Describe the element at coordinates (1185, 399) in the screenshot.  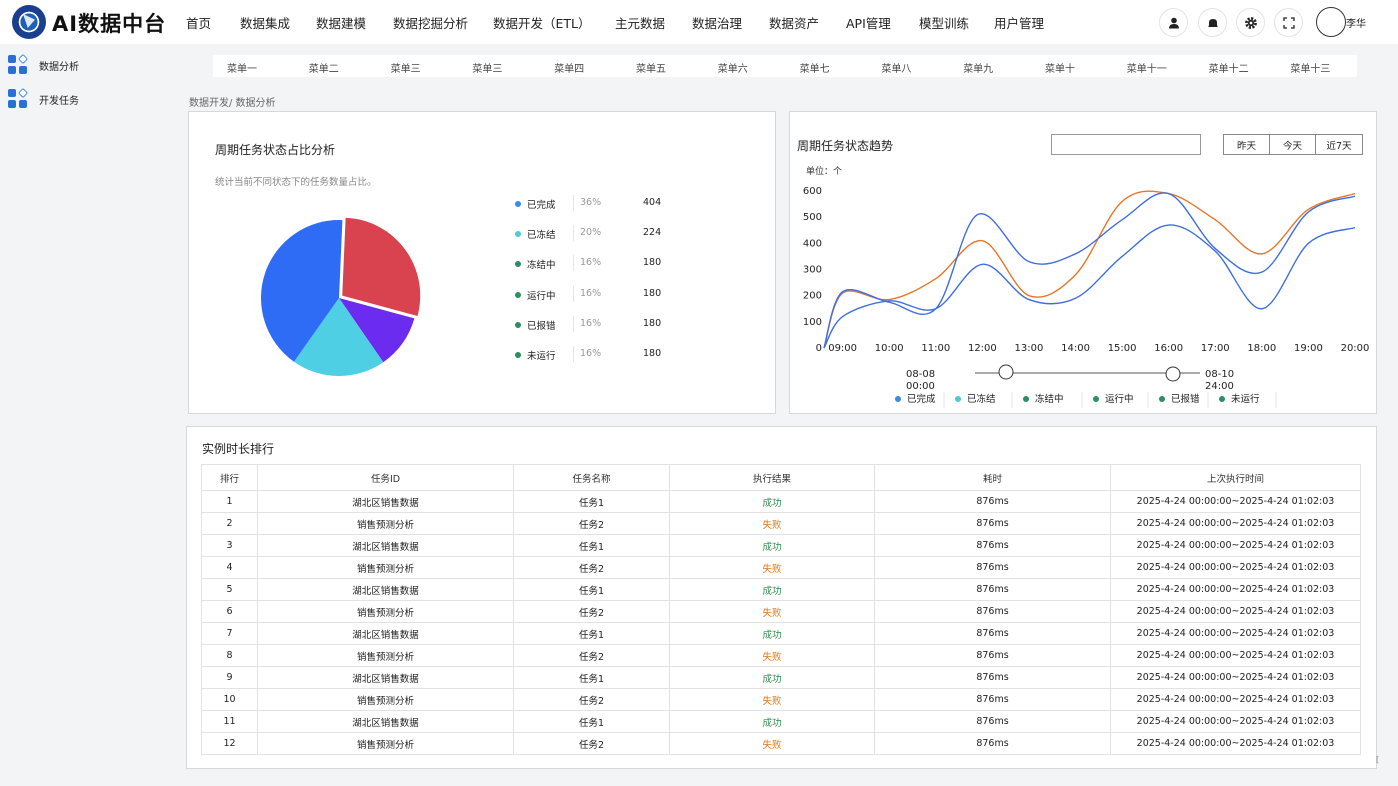
I see `trend-legend-name: 已报错` at that location.